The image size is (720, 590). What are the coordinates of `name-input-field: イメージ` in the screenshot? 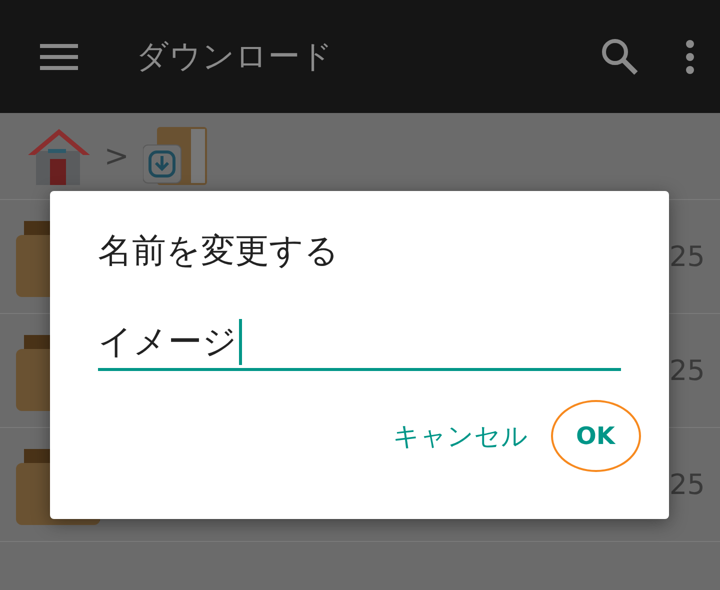 It's located at (359, 343).